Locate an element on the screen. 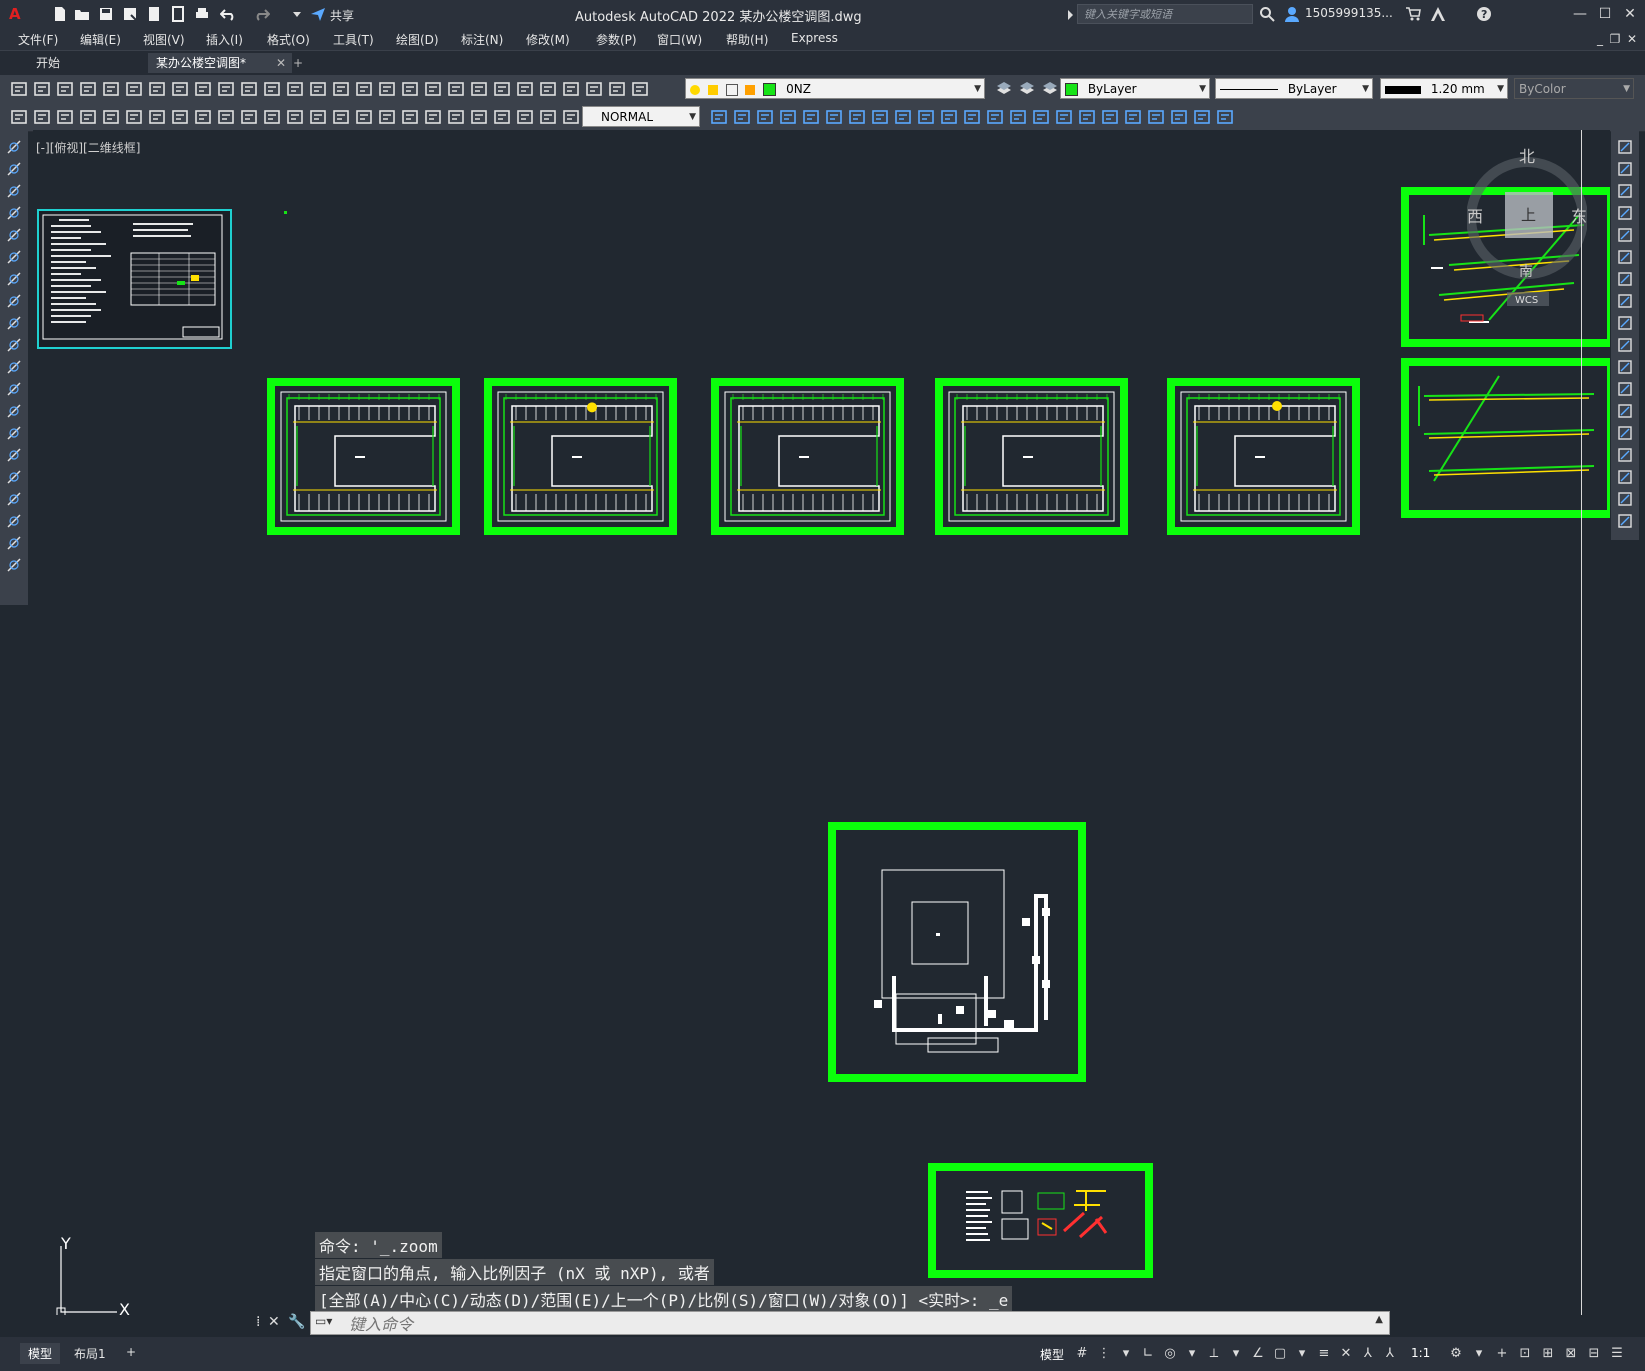 The width and height of the screenshot is (1645, 1371). user-icon is located at coordinates (1292, 14).